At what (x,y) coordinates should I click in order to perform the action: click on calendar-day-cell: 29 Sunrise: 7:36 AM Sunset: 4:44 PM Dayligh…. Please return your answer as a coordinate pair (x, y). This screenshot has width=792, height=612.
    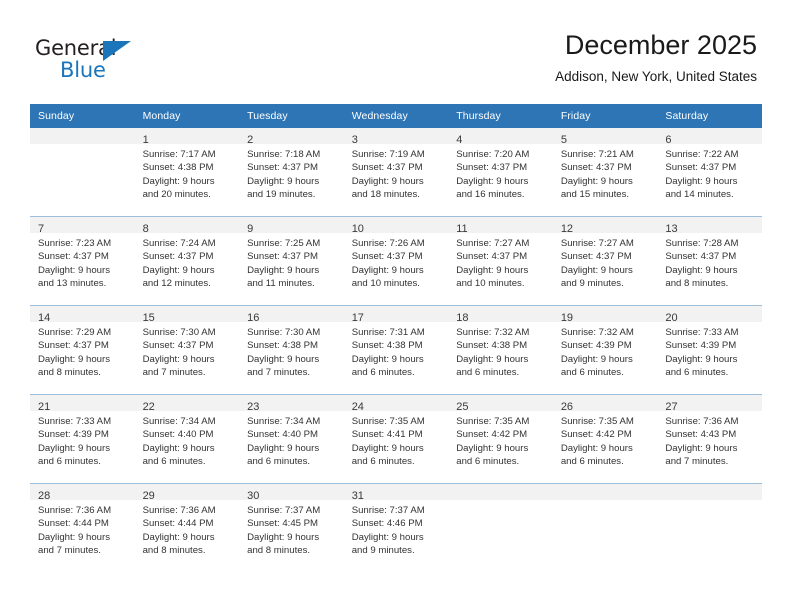
    Looking at the image, I should click on (187, 527).